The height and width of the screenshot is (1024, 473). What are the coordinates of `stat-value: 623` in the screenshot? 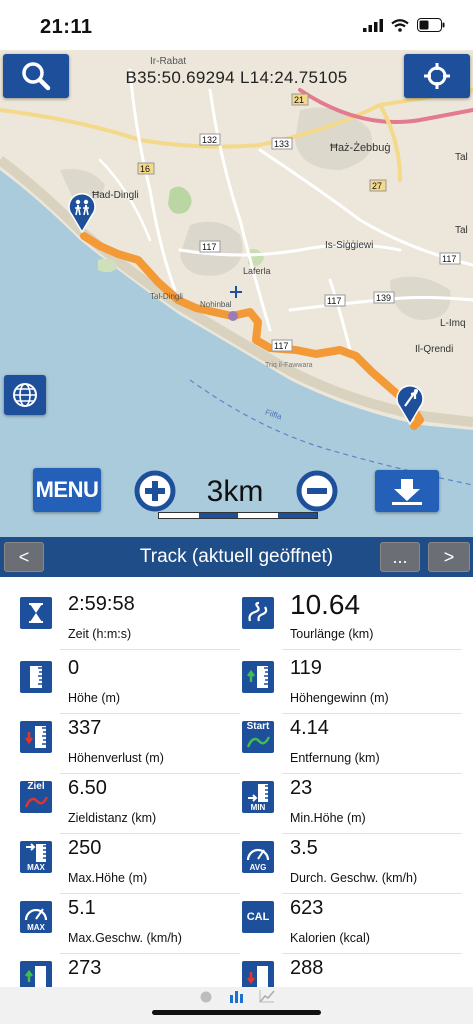 It's located at (307, 908).